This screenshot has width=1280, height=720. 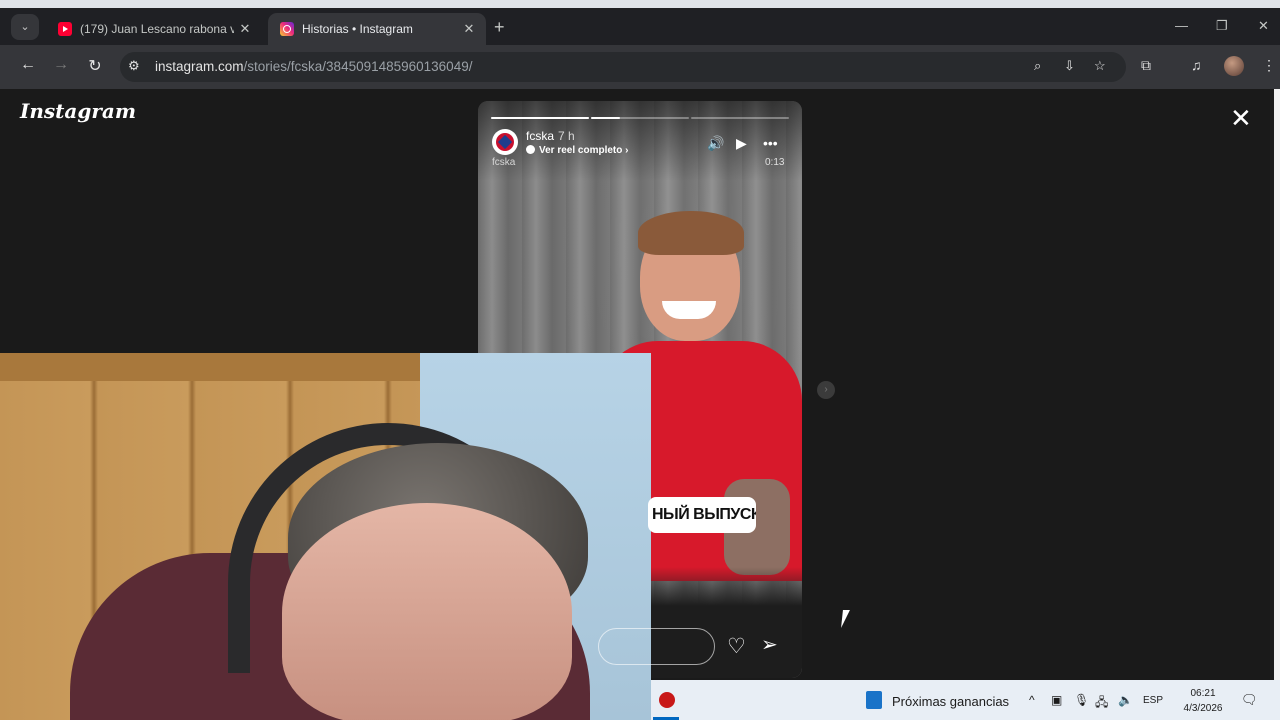 What do you see at coordinates (950, 701) in the screenshot?
I see `widget-text: Próximas ganancias` at bounding box center [950, 701].